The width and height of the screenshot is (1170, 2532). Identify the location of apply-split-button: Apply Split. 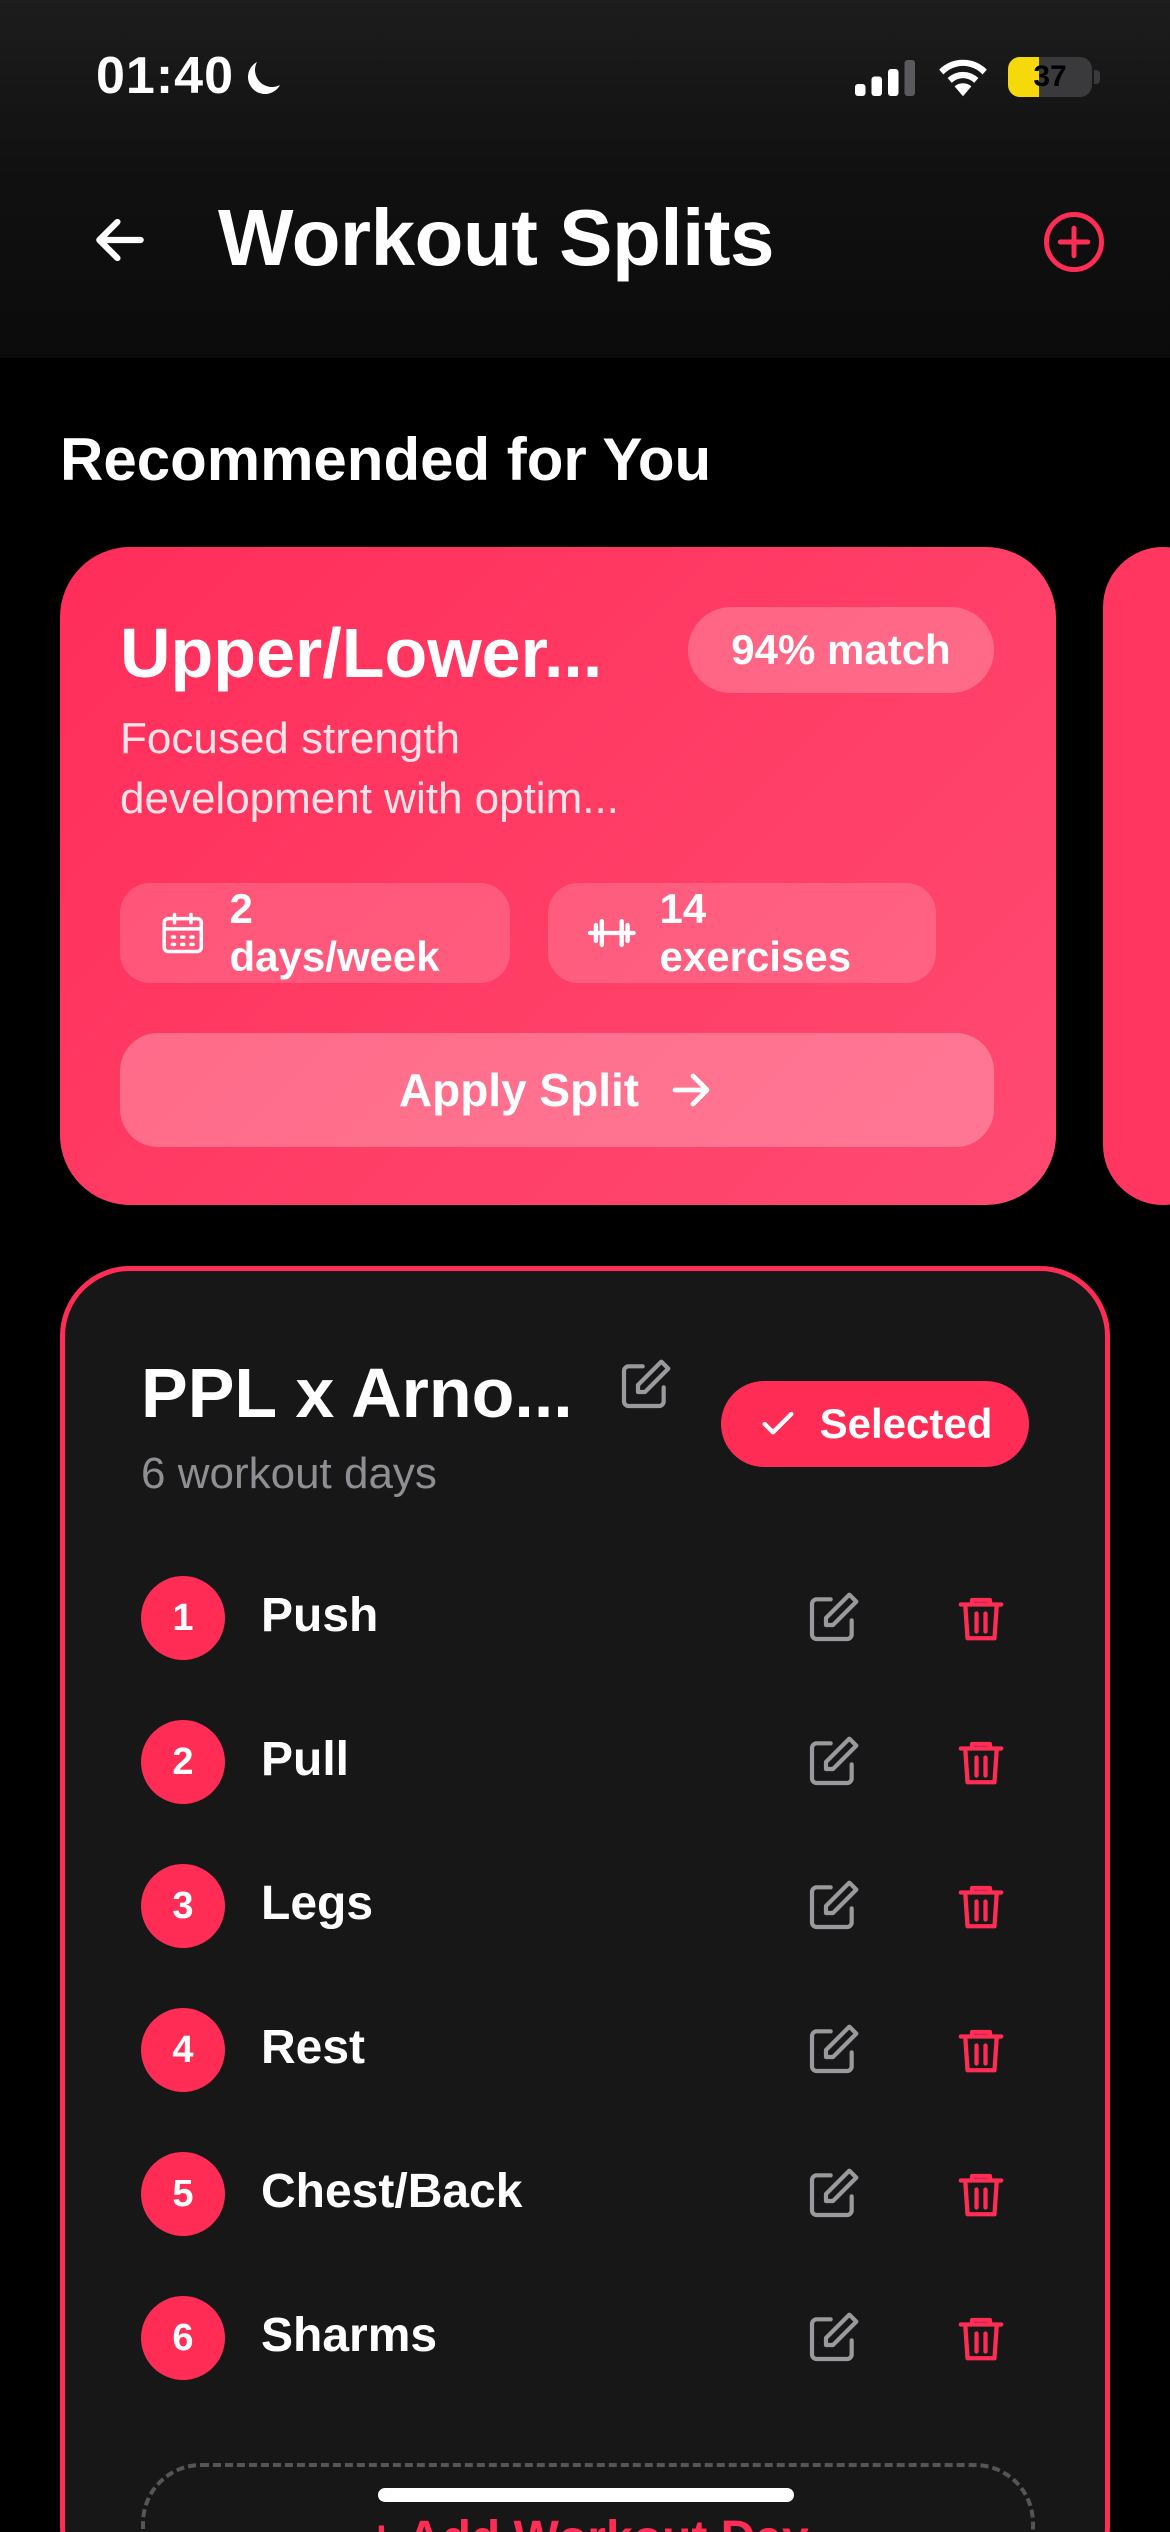
(557, 1090).